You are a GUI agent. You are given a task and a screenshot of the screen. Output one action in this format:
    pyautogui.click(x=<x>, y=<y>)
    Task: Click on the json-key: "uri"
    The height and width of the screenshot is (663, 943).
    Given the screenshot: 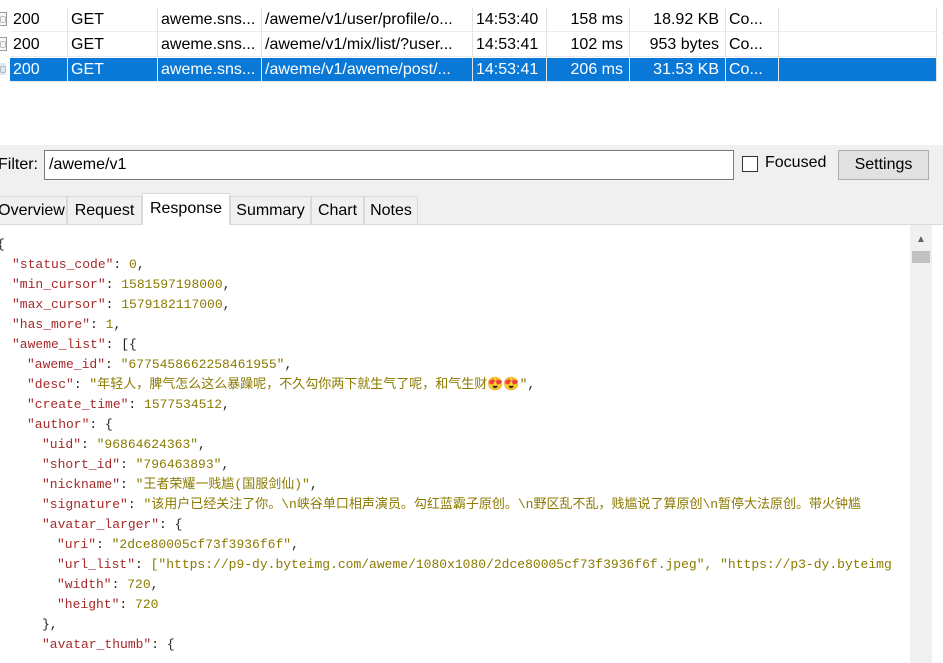 What is the action you would take?
    pyautogui.click(x=77, y=544)
    